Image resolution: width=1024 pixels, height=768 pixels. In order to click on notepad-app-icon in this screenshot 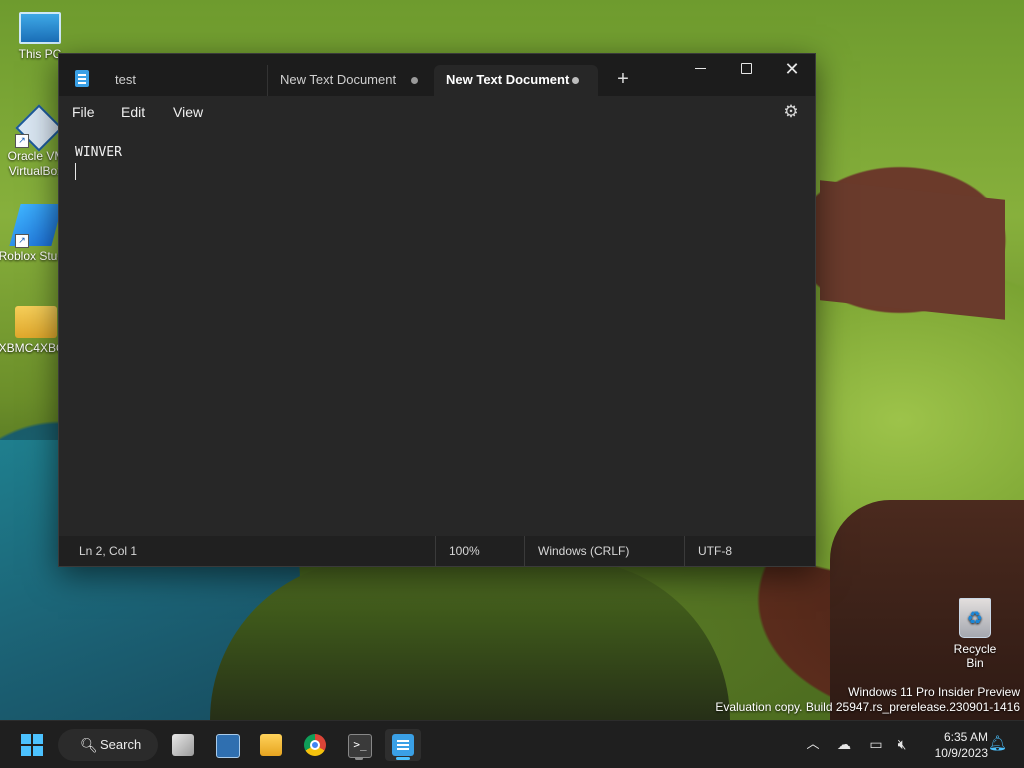, I will do `click(82, 78)`.